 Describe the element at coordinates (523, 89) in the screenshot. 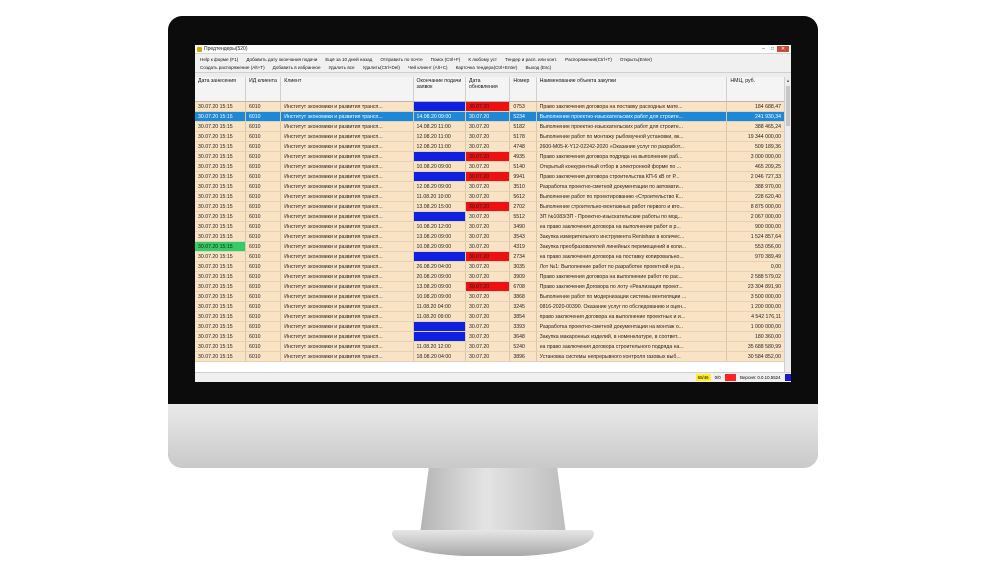

I see `column-header: Номер` at that location.